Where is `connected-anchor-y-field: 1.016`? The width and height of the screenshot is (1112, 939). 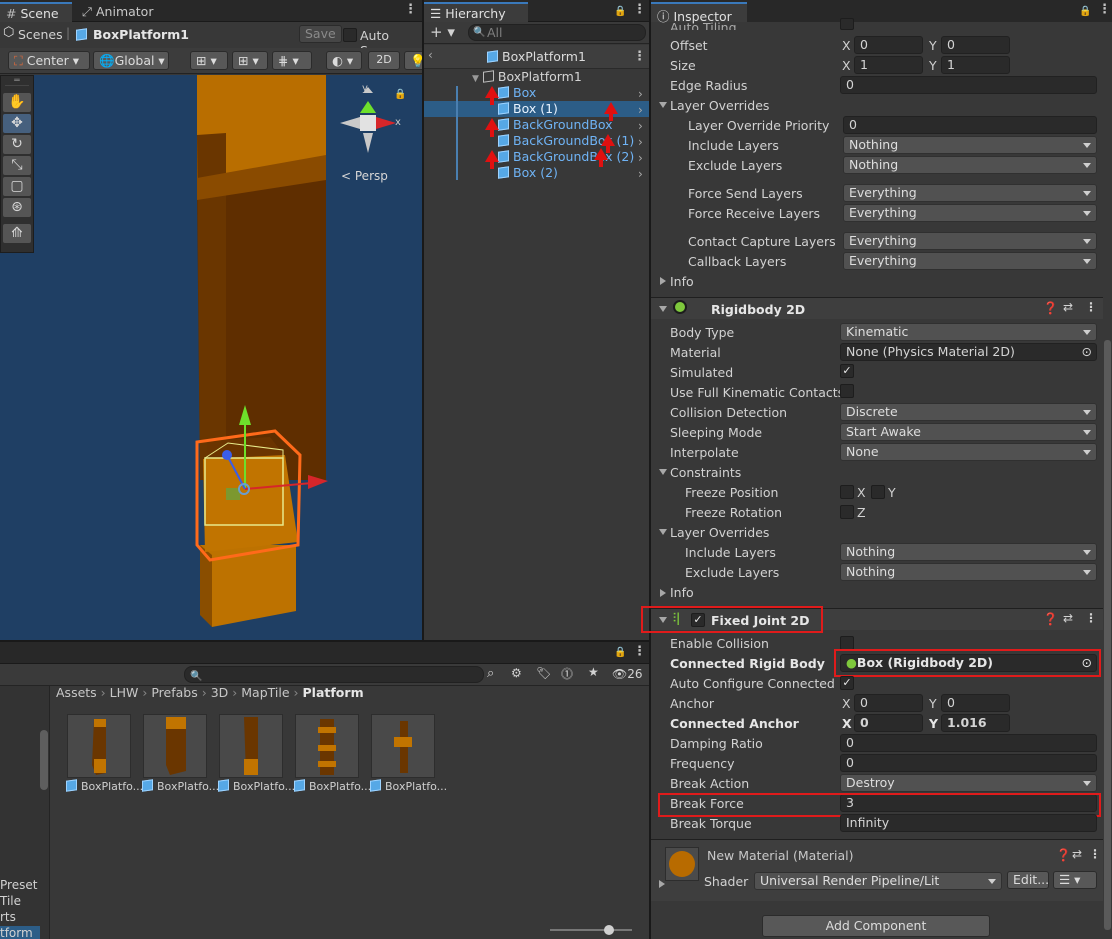
connected-anchor-y-field: 1.016 is located at coordinates (975, 723).